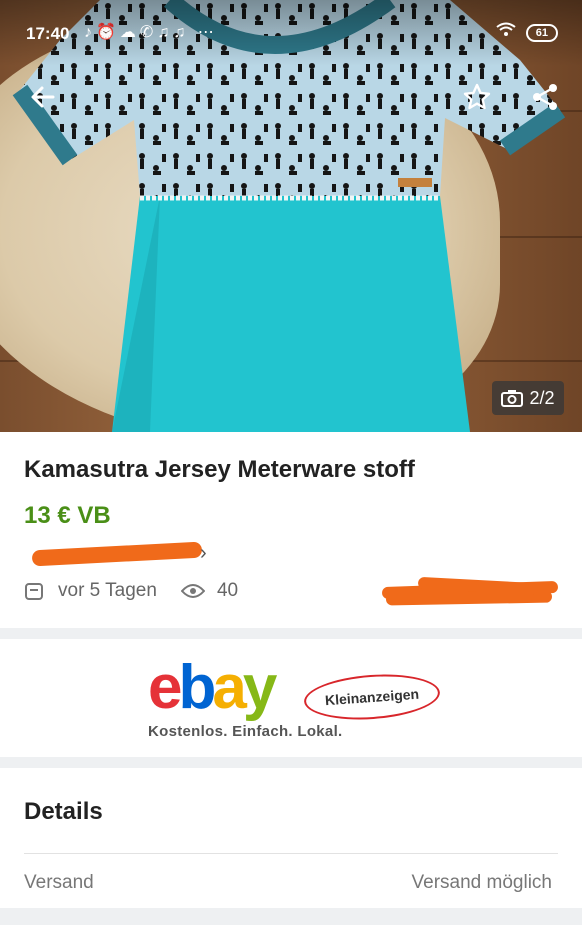  What do you see at coordinates (506, 32) in the screenshot?
I see `wifi-icon` at bounding box center [506, 32].